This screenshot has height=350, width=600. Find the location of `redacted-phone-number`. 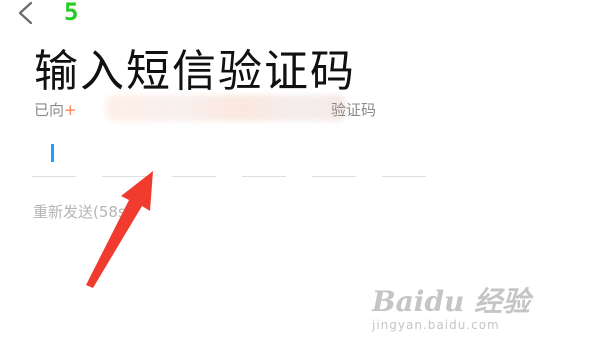

redacted-phone-number is located at coordinates (226, 108).